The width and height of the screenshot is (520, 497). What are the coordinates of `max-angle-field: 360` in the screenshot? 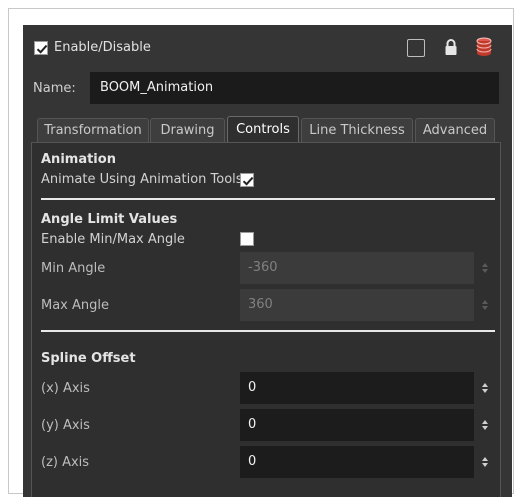 It's located at (357, 305).